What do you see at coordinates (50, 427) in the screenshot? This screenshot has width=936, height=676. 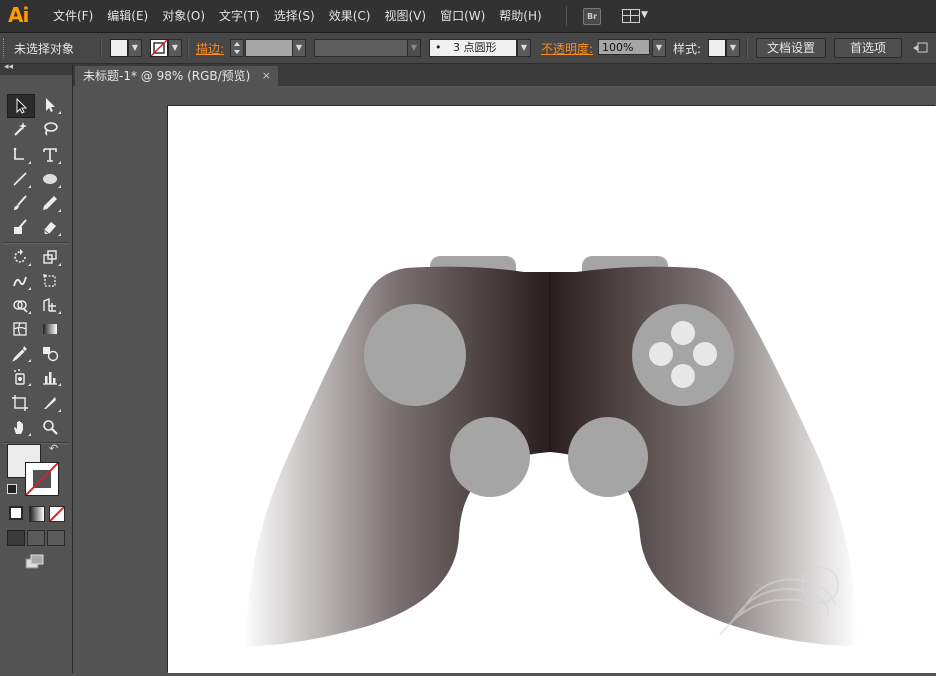 I see `zoom-tool-icon` at bounding box center [50, 427].